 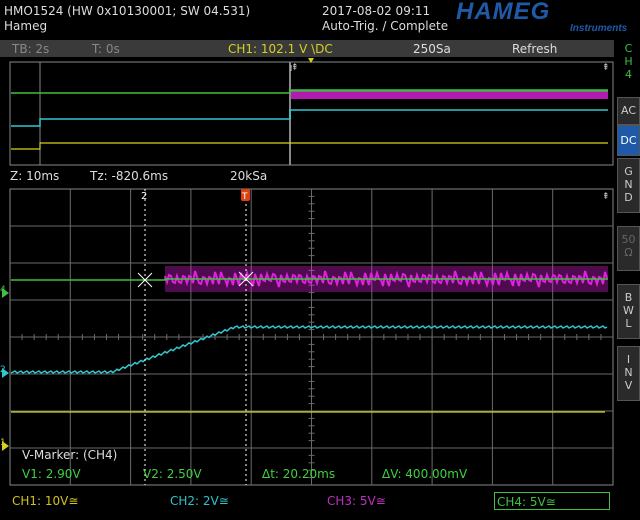 What do you see at coordinates (599, 28) in the screenshot?
I see `brand-subtitle: Instruments` at bounding box center [599, 28].